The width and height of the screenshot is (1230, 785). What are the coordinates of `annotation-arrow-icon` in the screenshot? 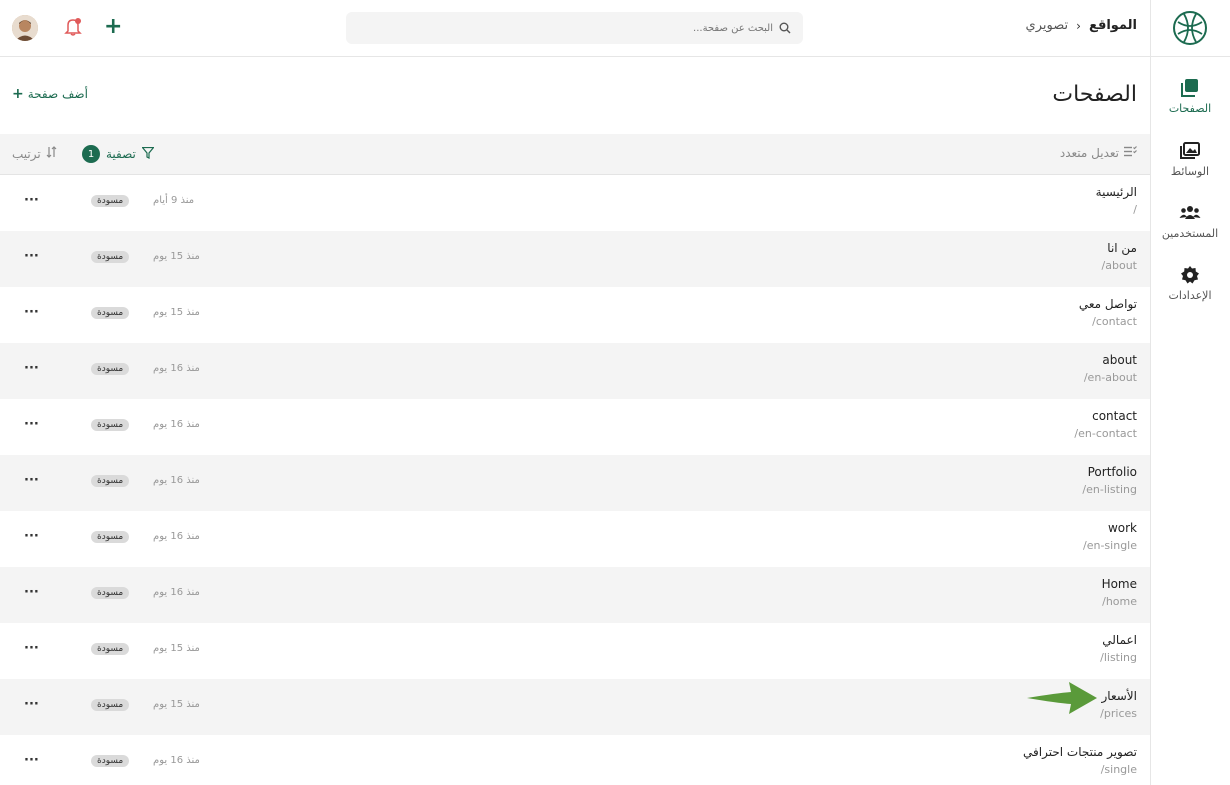 It's located at (1063, 700).